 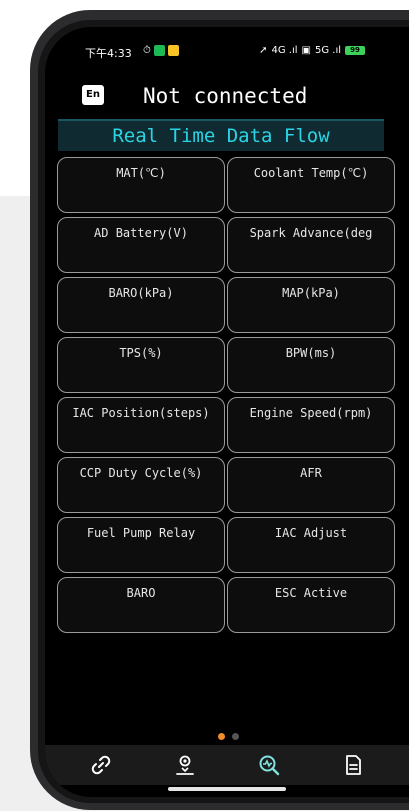 I want to click on nav-link-button, so click(x=101, y=765).